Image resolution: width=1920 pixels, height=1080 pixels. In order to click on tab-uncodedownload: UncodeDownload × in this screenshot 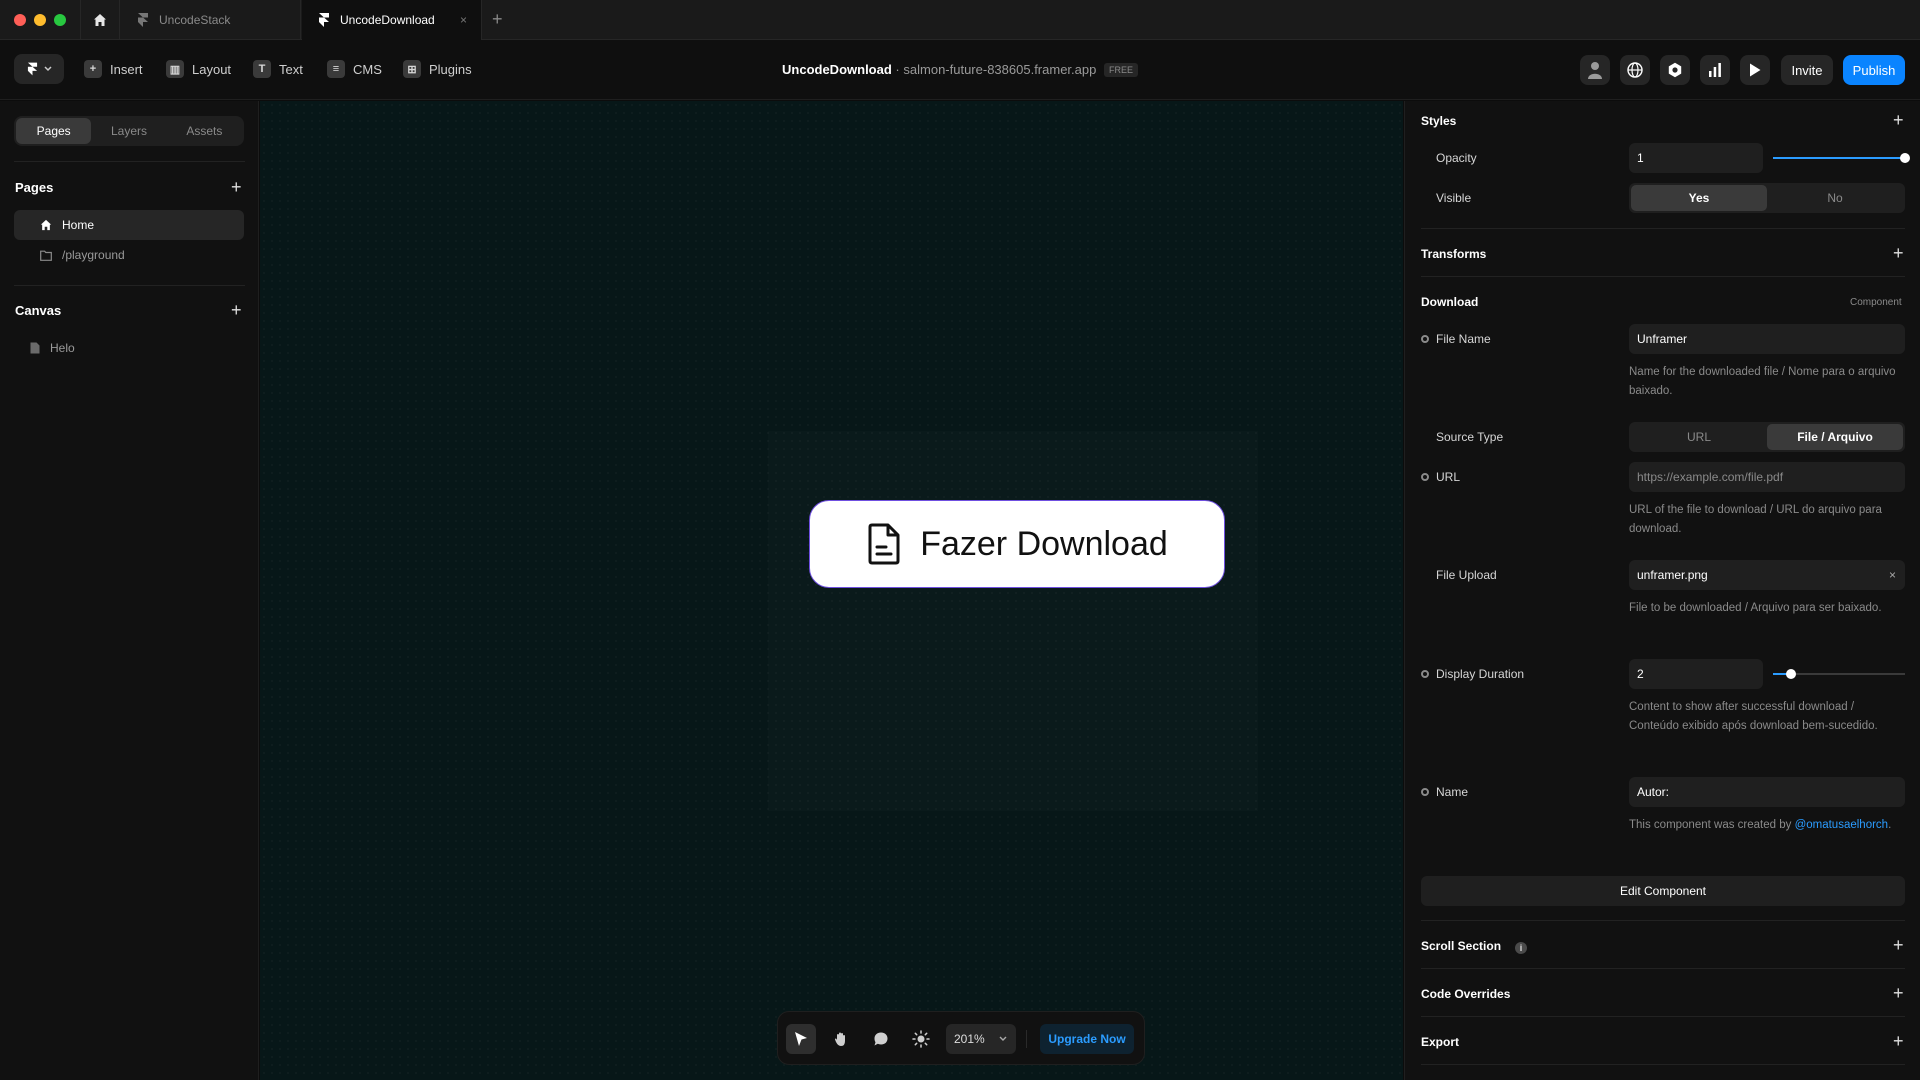, I will do `click(392, 20)`.